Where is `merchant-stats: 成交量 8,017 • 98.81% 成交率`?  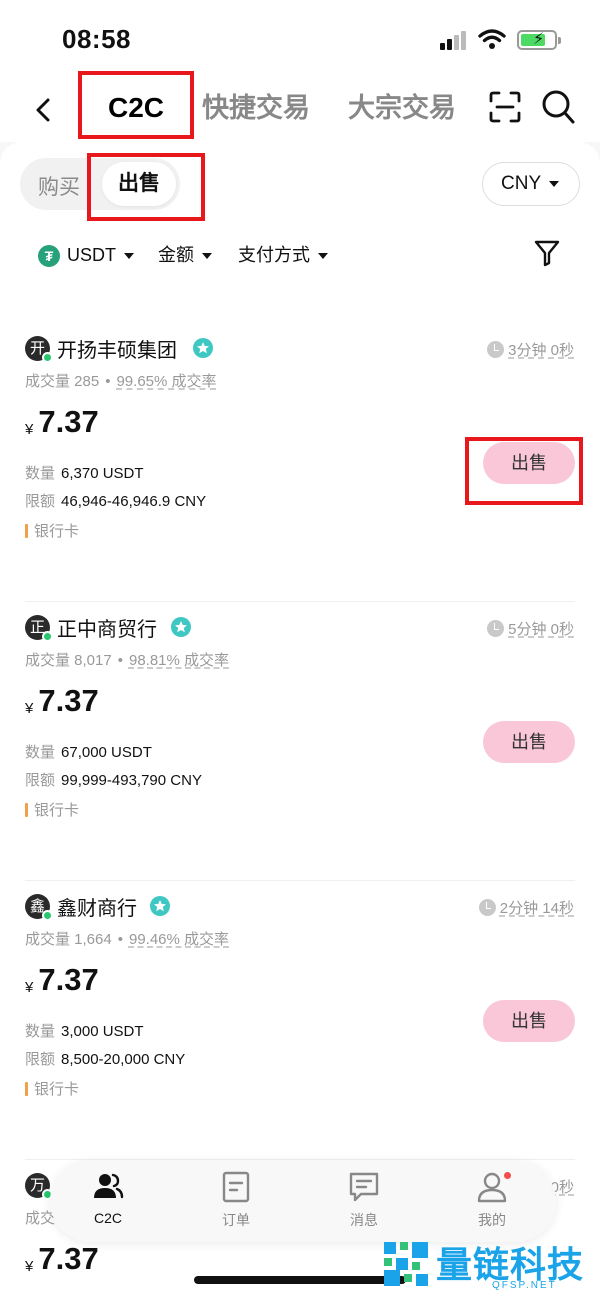
merchant-stats: 成交量 8,017 • 98.81% 成交率 is located at coordinates (127, 660).